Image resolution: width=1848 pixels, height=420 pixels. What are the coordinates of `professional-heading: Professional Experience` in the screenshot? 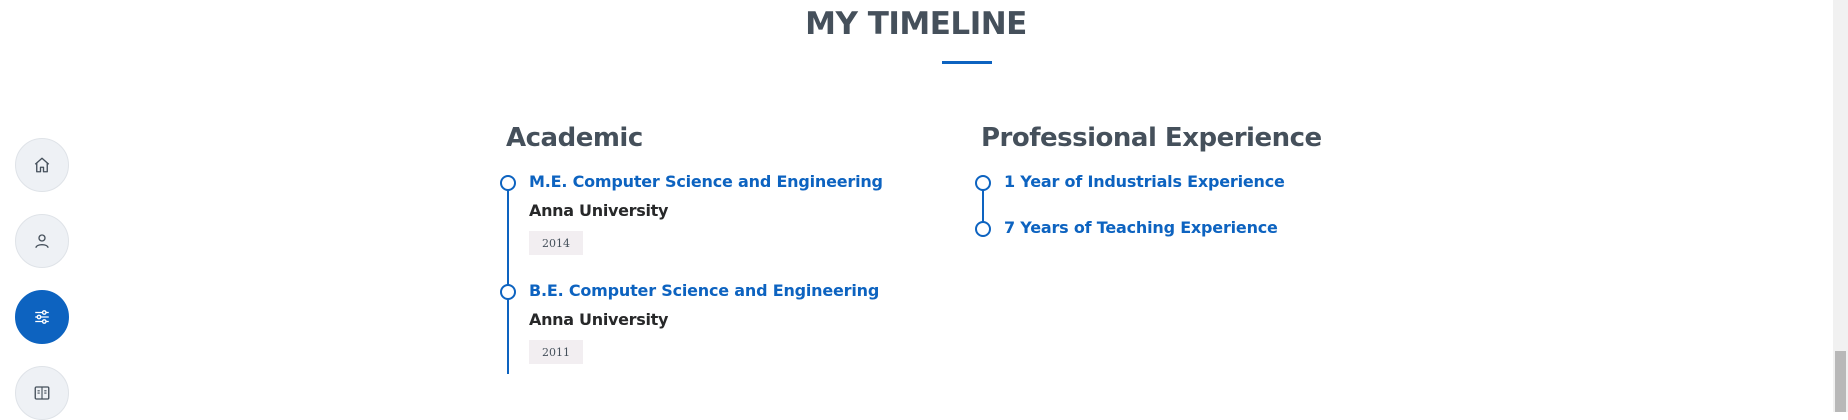 It's located at (1151, 138).